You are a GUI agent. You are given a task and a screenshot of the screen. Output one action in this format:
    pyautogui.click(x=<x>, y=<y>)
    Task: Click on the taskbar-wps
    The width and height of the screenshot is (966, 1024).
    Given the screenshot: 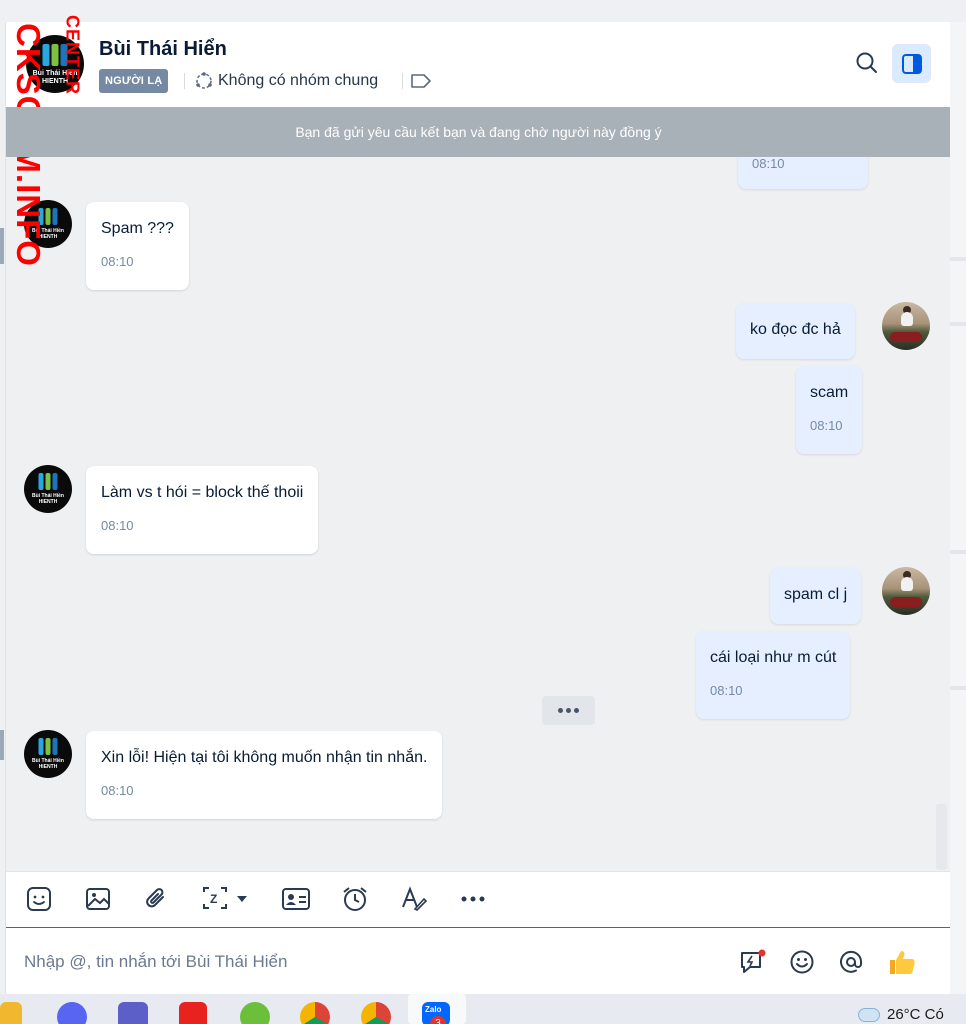 What is the action you would take?
    pyautogui.click(x=193, y=1013)
    